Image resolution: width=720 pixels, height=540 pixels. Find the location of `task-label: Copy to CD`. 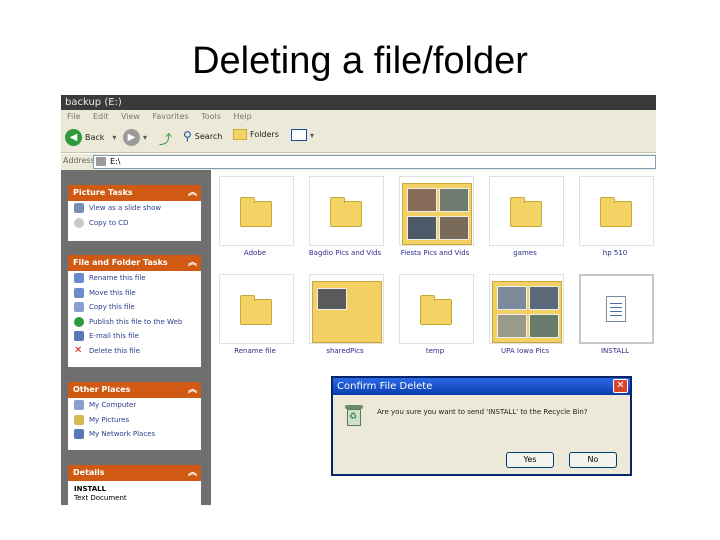

task-label: Copy to CD is located at coordinates (109, 222).